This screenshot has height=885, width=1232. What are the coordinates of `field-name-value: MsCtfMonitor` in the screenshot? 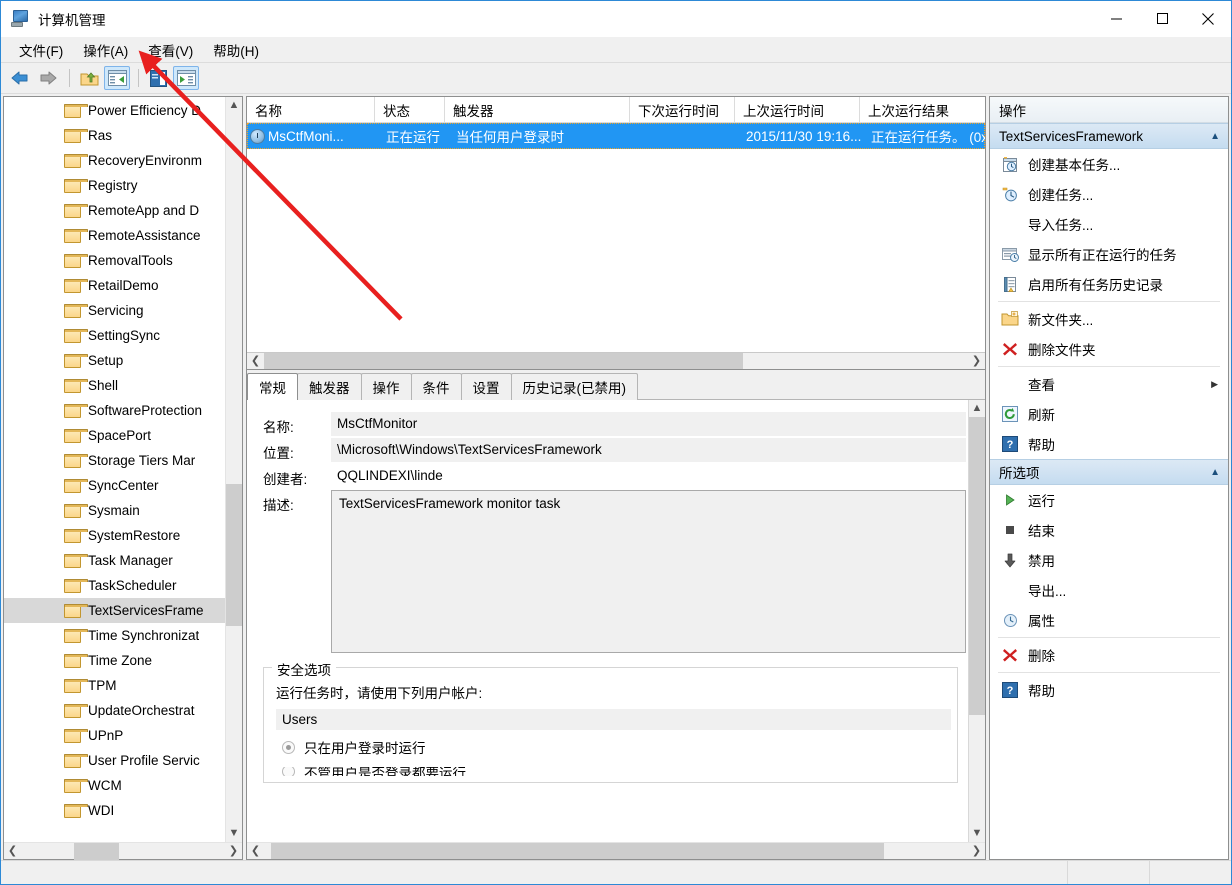 It's located at (648, 424).